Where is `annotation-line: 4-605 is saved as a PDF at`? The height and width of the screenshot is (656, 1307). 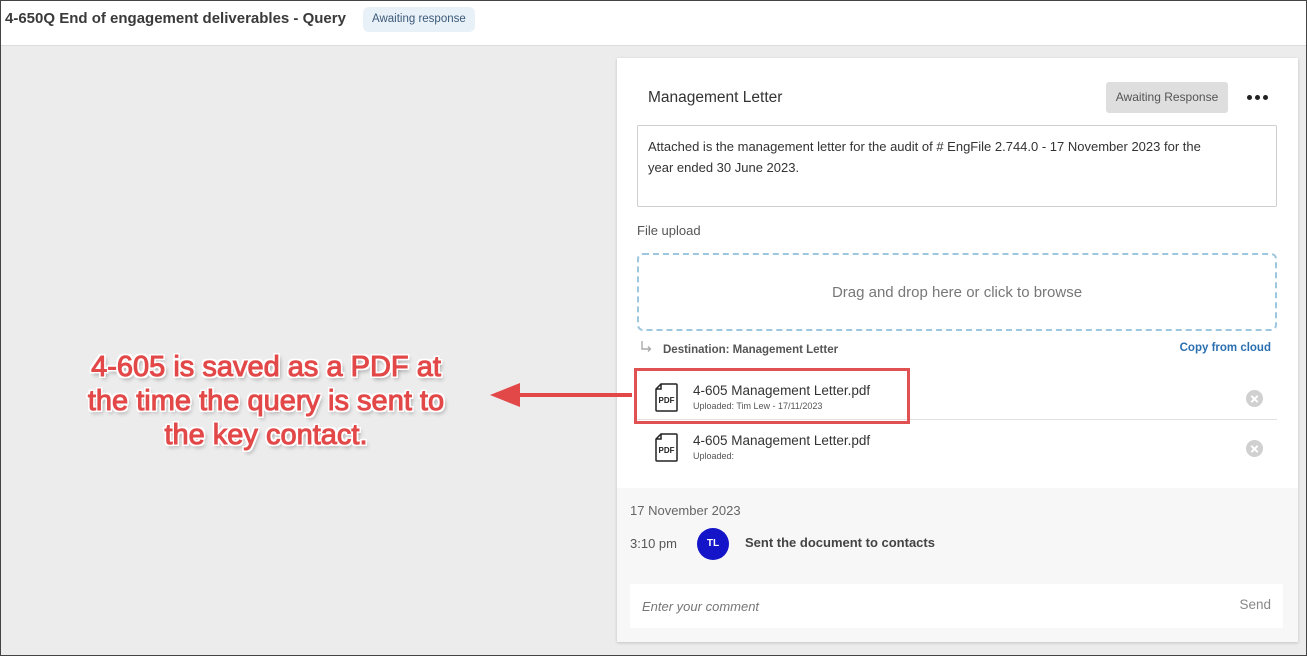 annotation-line: 4-605 is saved as a PDF at is located at coordinates (266, 367).